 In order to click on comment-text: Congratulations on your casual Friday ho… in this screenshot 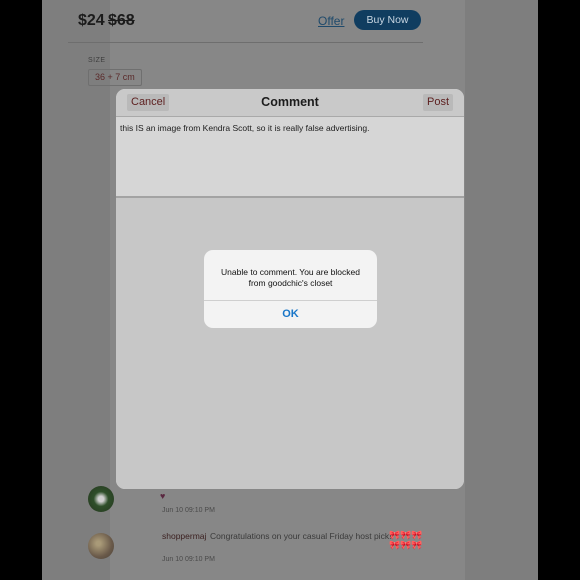, I will do `click(302, 536)`.